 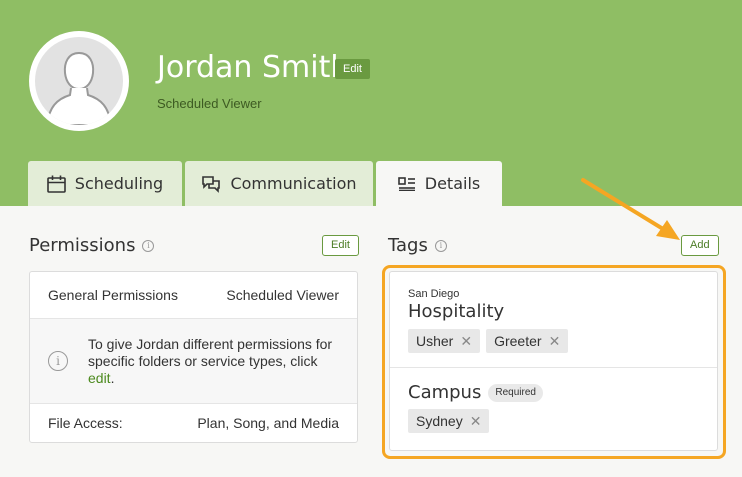 I want to click on tab-communication-label: Communication, so click(x=293, y=183).